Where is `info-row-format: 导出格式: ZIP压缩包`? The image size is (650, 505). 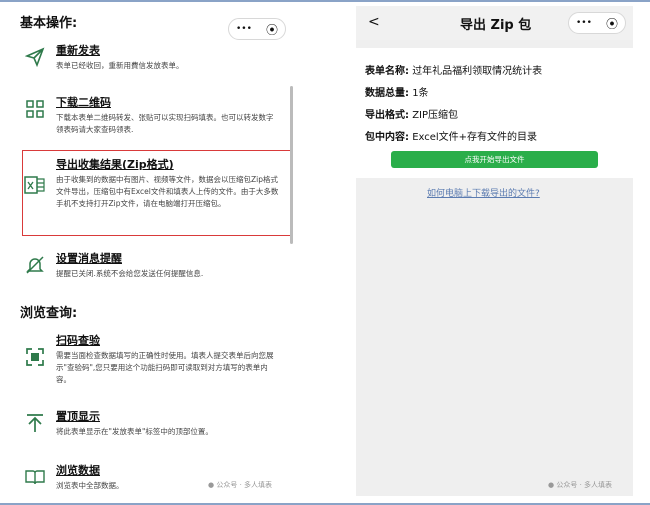
info-row-format: 导出格式: ZIP压缩包 is located at coordinates (411, 113).